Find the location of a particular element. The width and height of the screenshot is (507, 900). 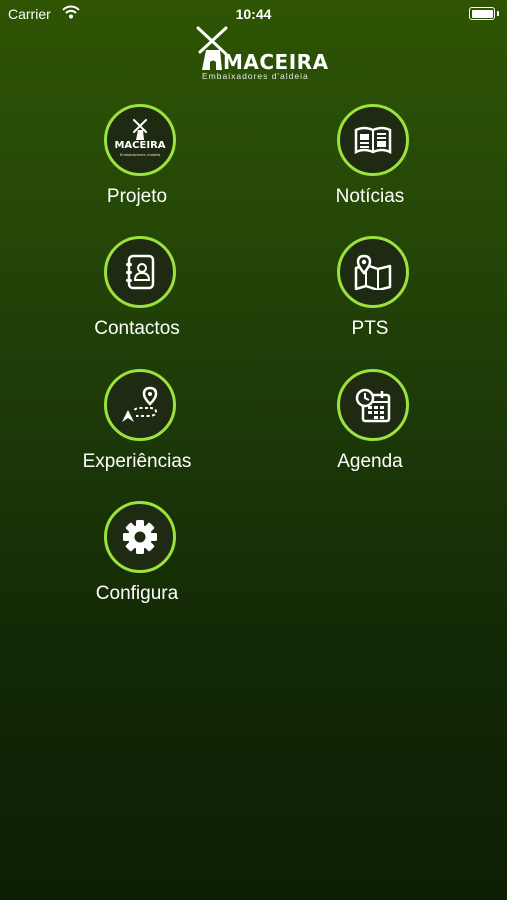

menu-label: Agenda is located at coordinates (370, 461).